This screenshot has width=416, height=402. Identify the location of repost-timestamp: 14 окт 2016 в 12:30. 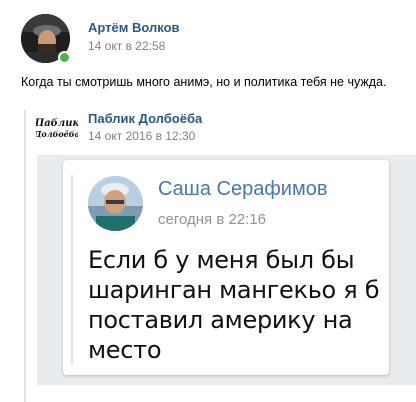
(141, 136).